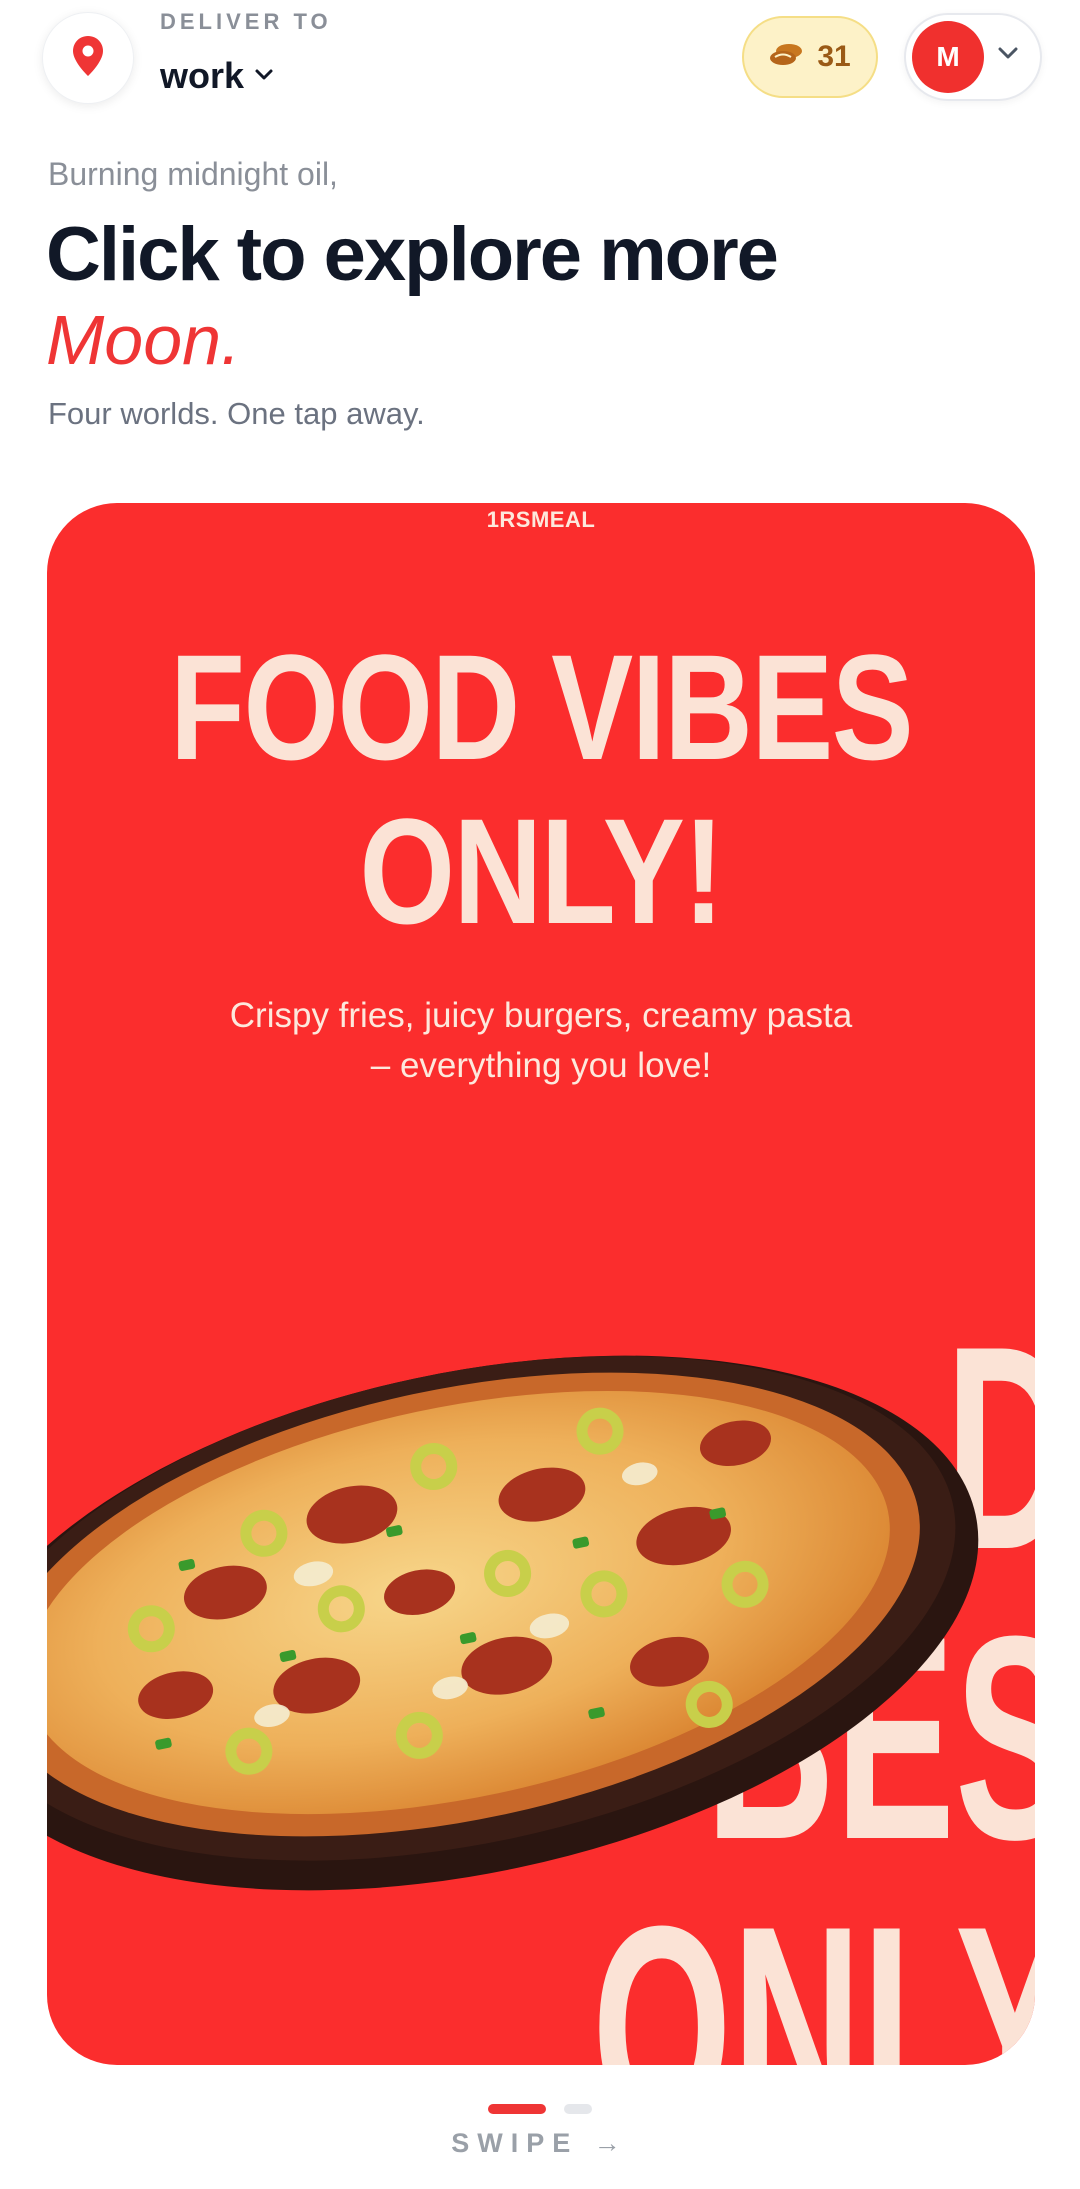 This screenshot has height=2189, width=1080. I want to click on accent-word: Moon., so click(143, 340).